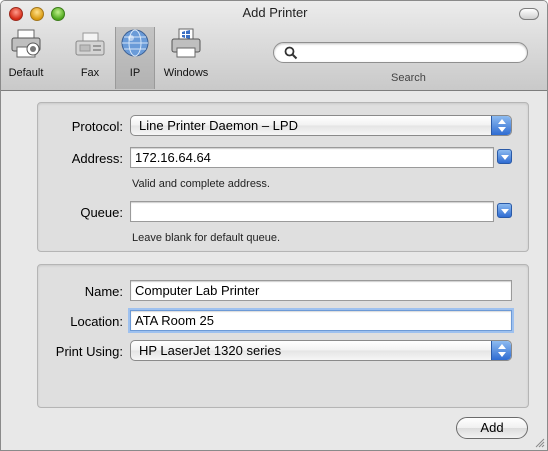 The height and width of the screenshot is (451, 548). Describe the element at coordinates (186, 43) in the screenshot. I see `windows-printer-icon` at that location.